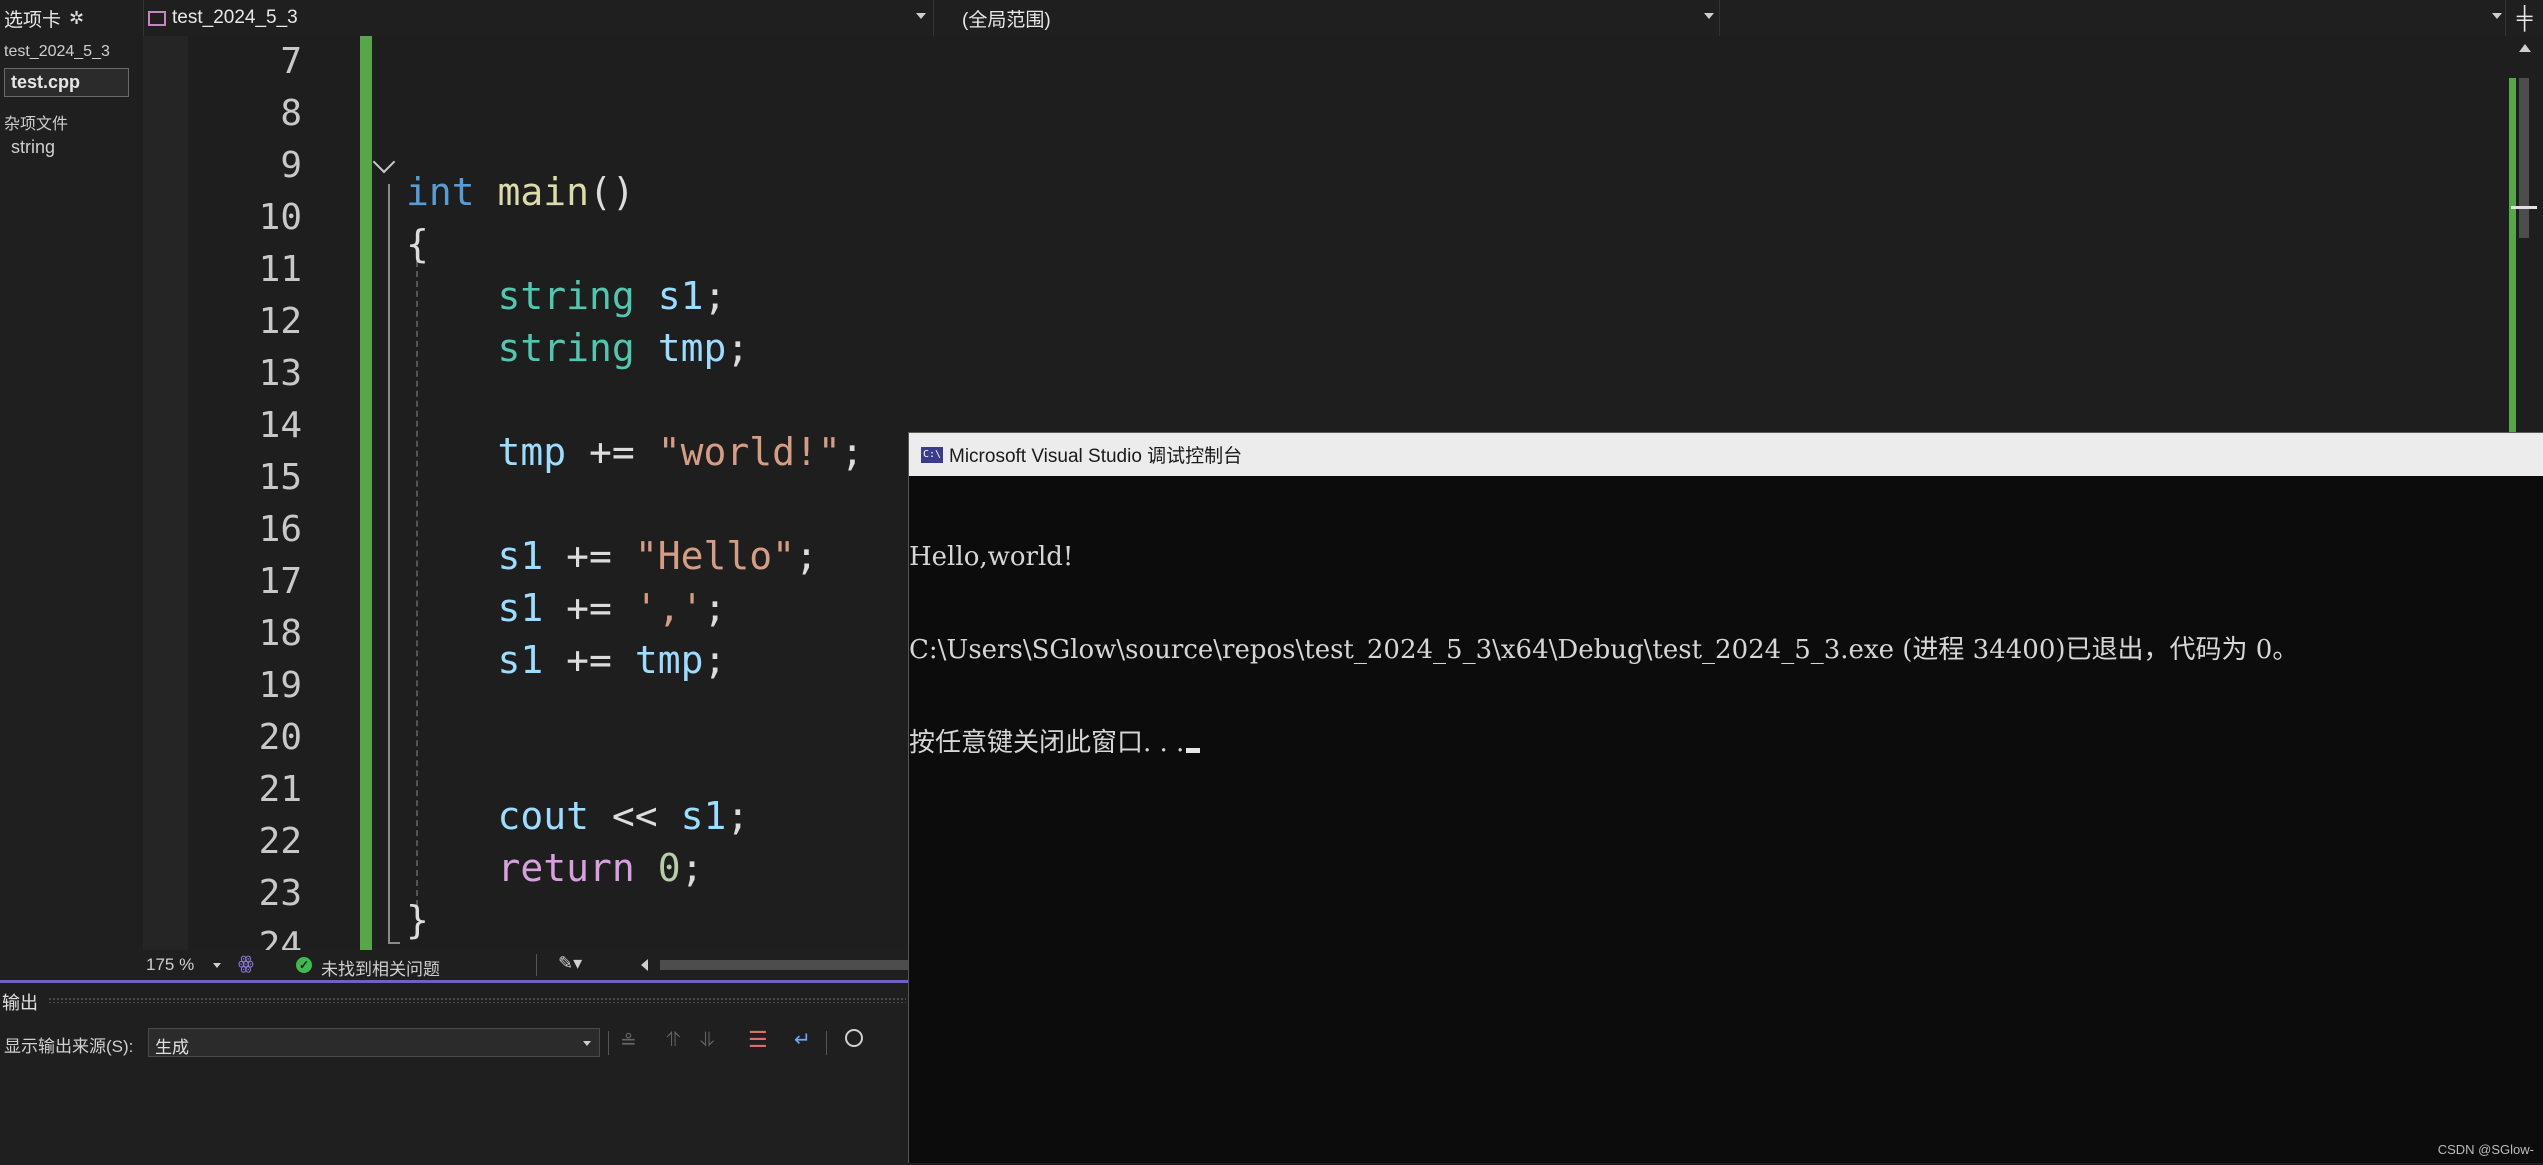  What do you see at coordinates (235, 17) in the screenshot?
I see `project-dropdown-value: test_2024_5_3` at bounding box center [235, 17].